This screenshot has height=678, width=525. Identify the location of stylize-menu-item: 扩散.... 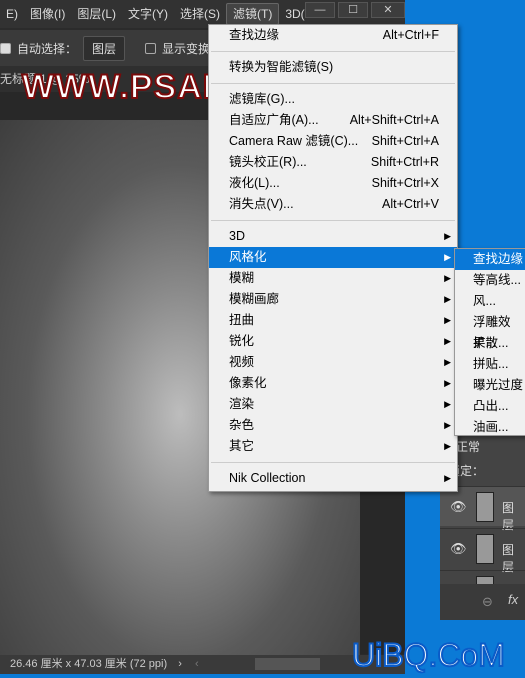
(490, 343).